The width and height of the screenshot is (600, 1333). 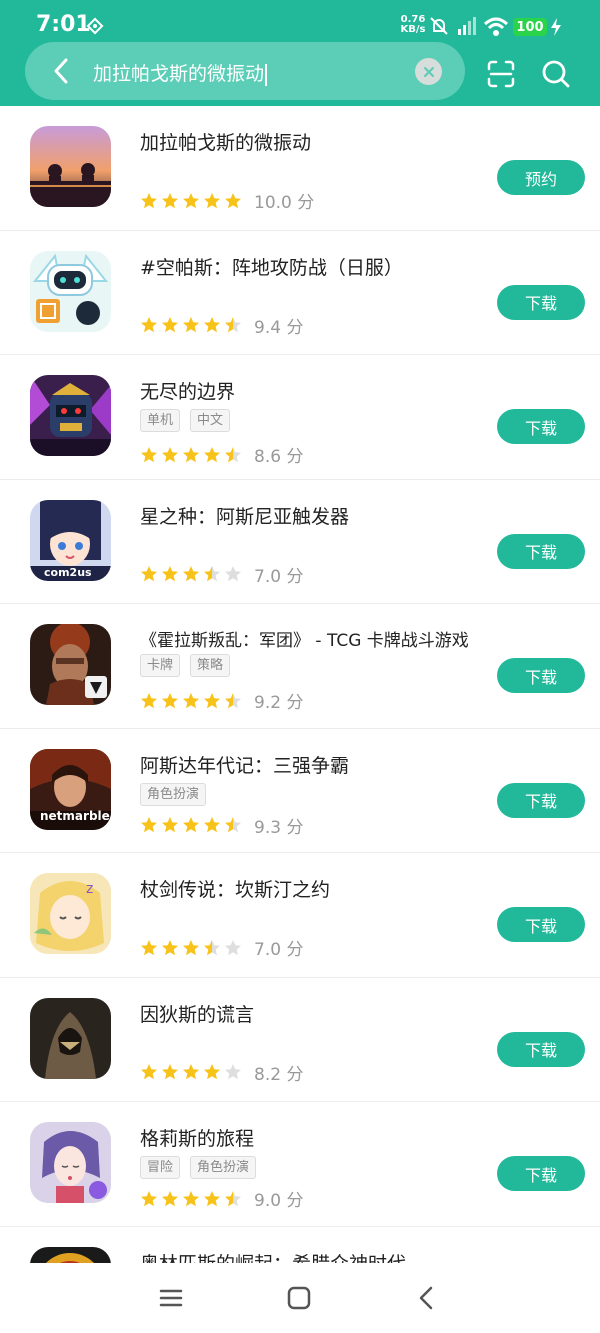 What do you see at coordinates (300, 1245) in the screenshot?
I see `list-item: 奥林匹斯的崛起：希腊众神时代` at bounding box center [300, 1245].